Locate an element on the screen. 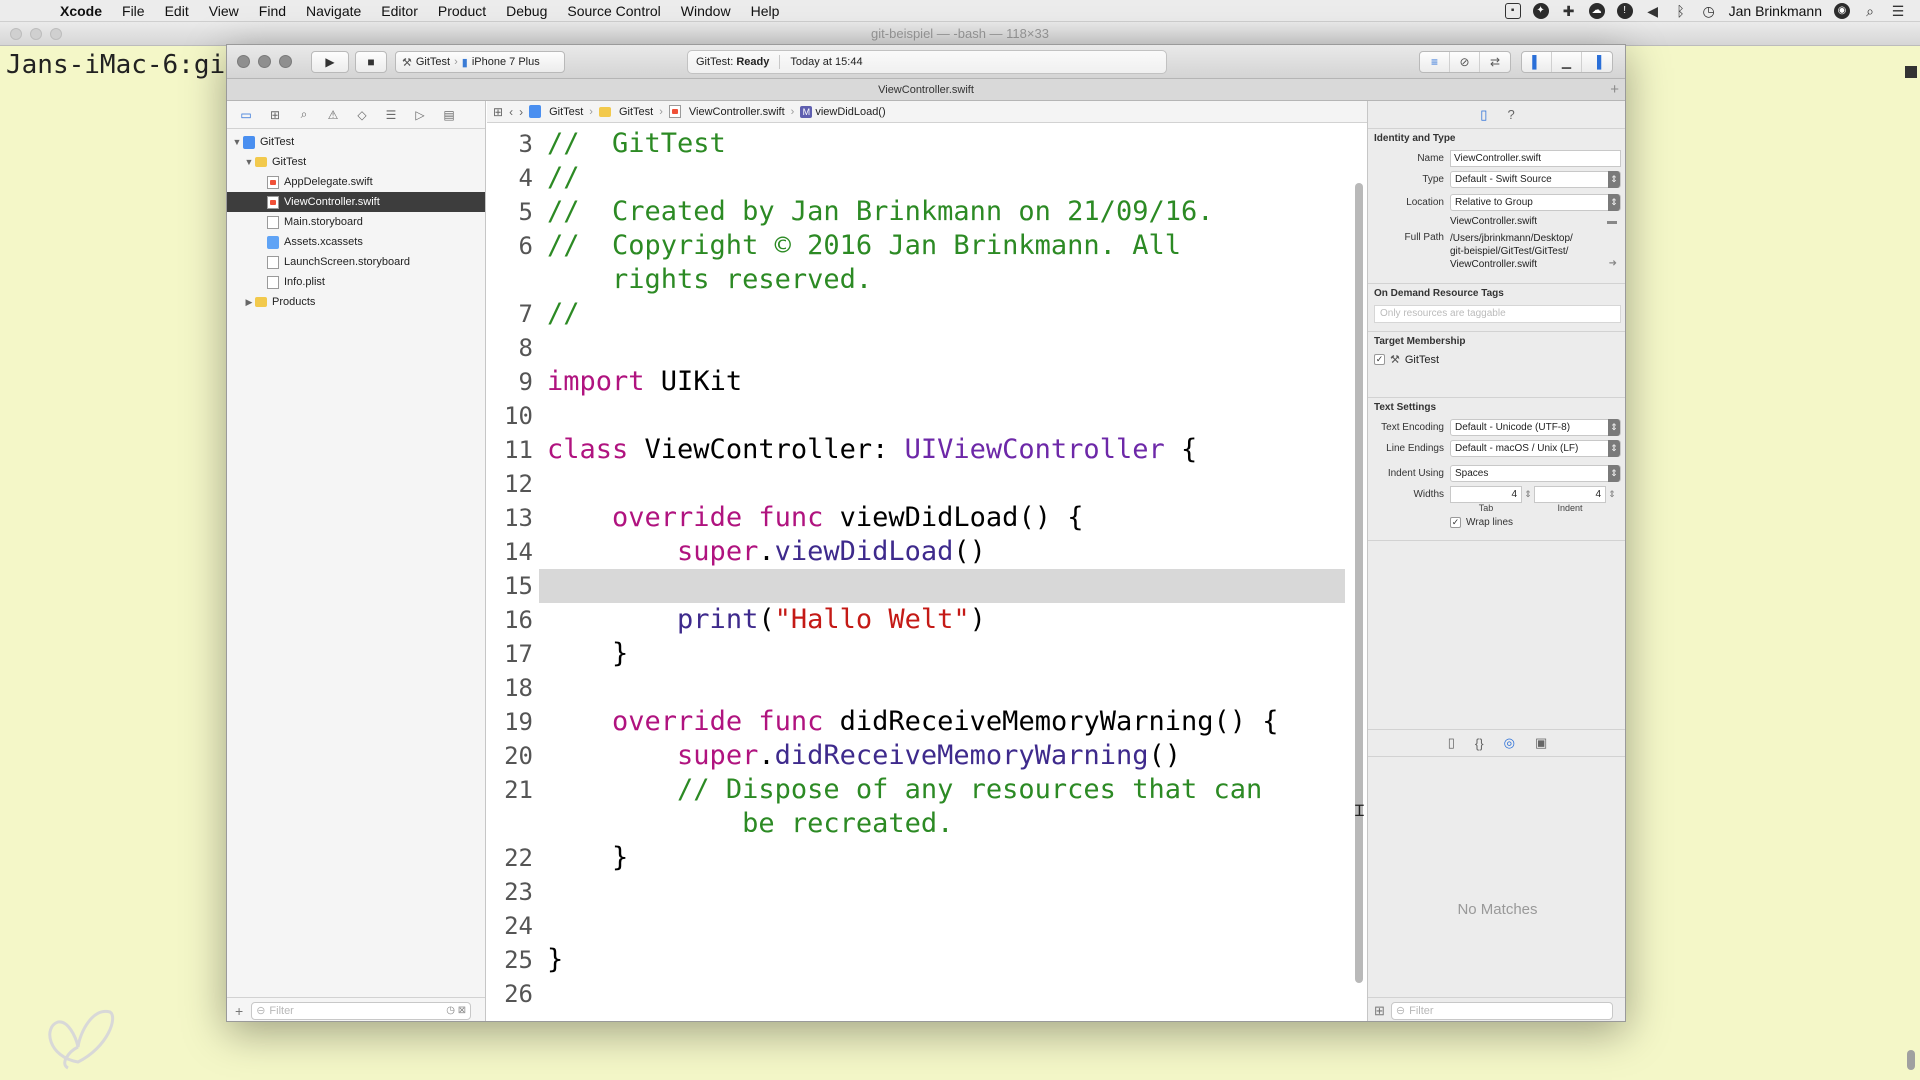 The width and height of the screenshot is (1920, 1080). code-line: 8 is located at coordinates (921, 348).